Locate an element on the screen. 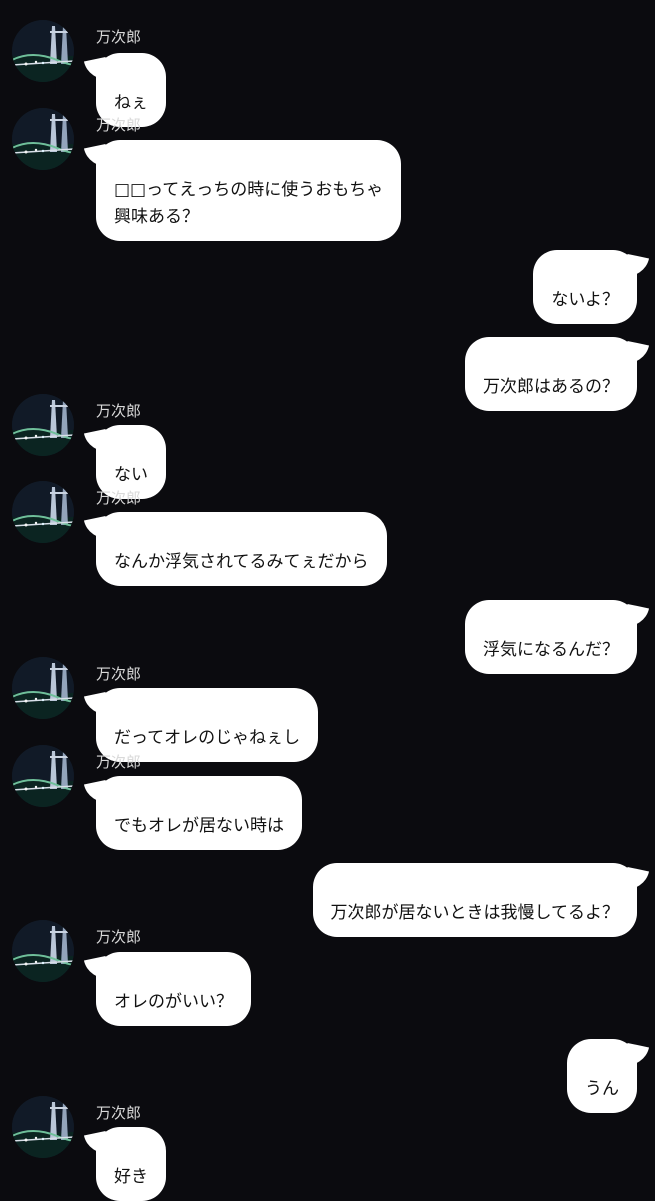  message-bubble-outgoing: 万次郎はあるの？ is located at coordinates (551, 374).